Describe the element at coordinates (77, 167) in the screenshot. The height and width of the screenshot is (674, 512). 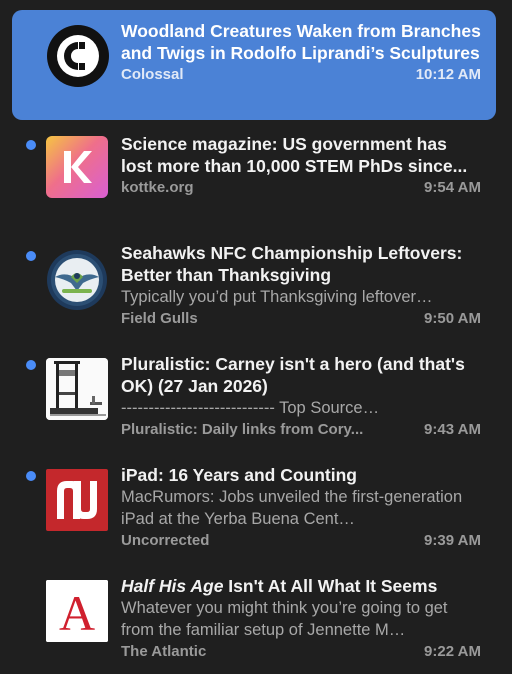
I see `kottke-logo-icon` at that location.